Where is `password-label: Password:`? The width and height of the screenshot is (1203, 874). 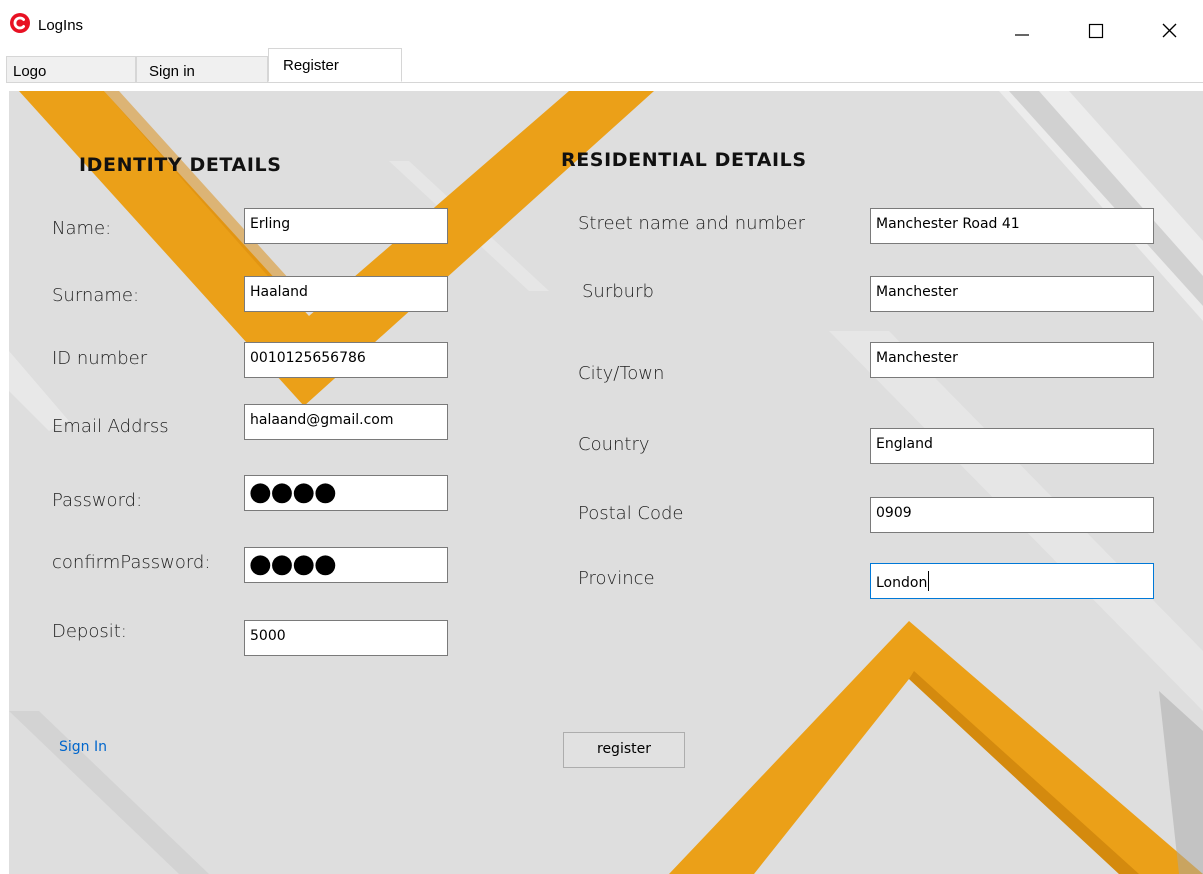
password-label: Password: is located at coordinates (97, 500).